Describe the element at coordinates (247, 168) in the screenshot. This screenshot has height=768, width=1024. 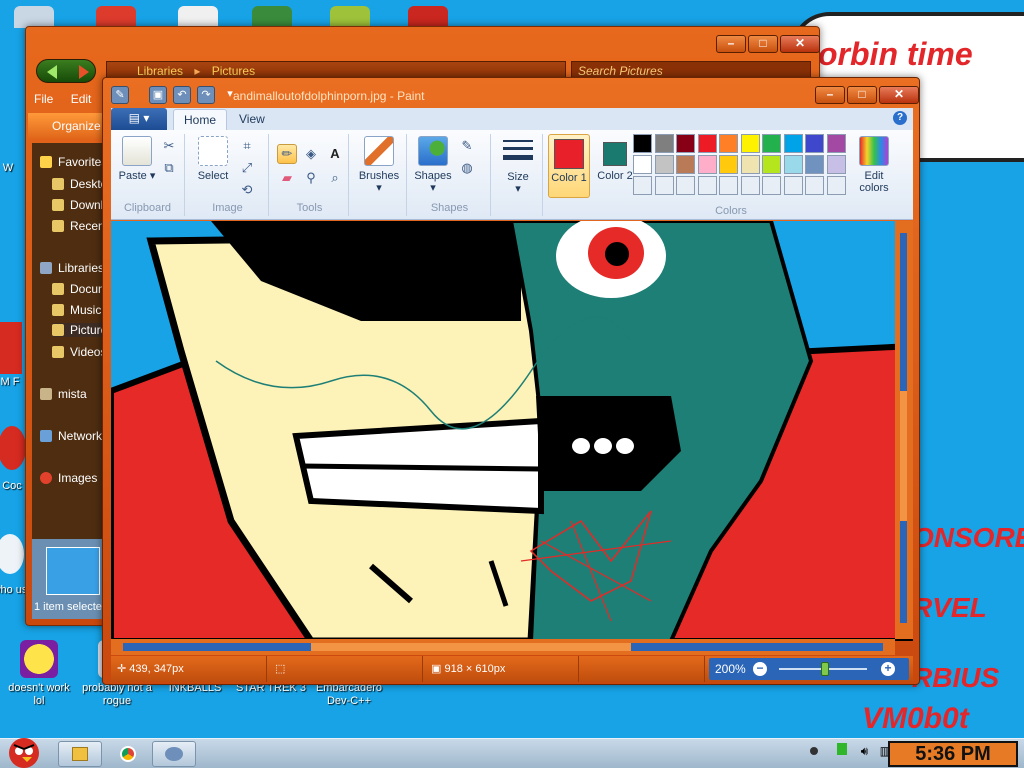
I see `resize-icon: ⤢` at that location.